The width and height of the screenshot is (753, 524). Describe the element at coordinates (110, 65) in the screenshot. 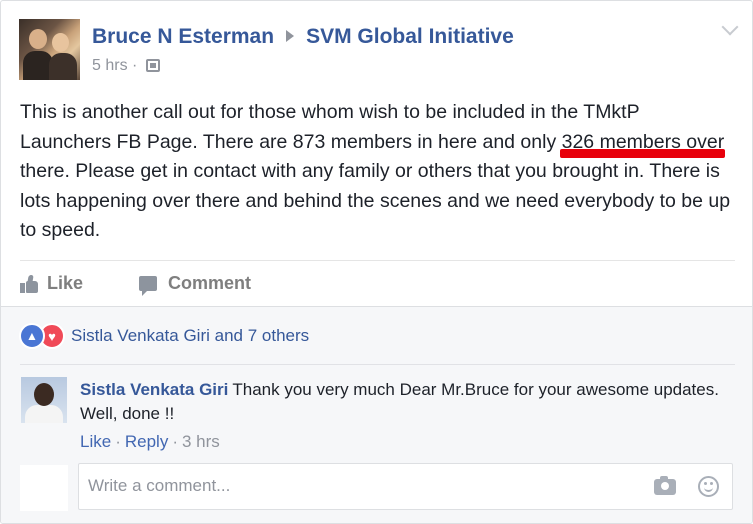

I see `post-timestamp: 5 hrs` at that location.